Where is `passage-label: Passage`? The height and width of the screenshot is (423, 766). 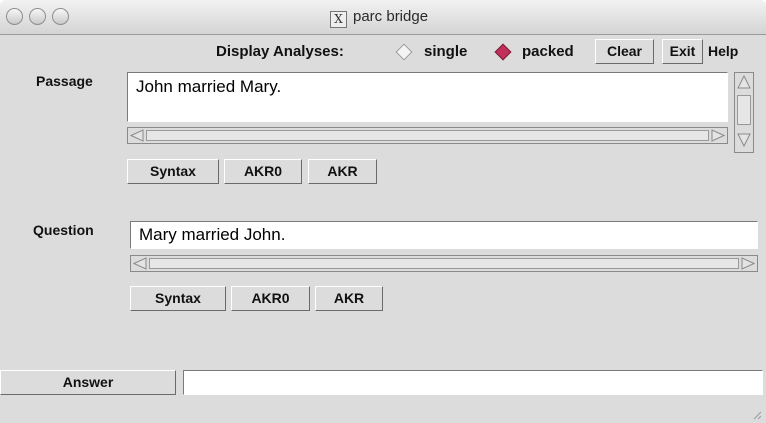 passage-label: Passage is located at coordinates (64, 81).